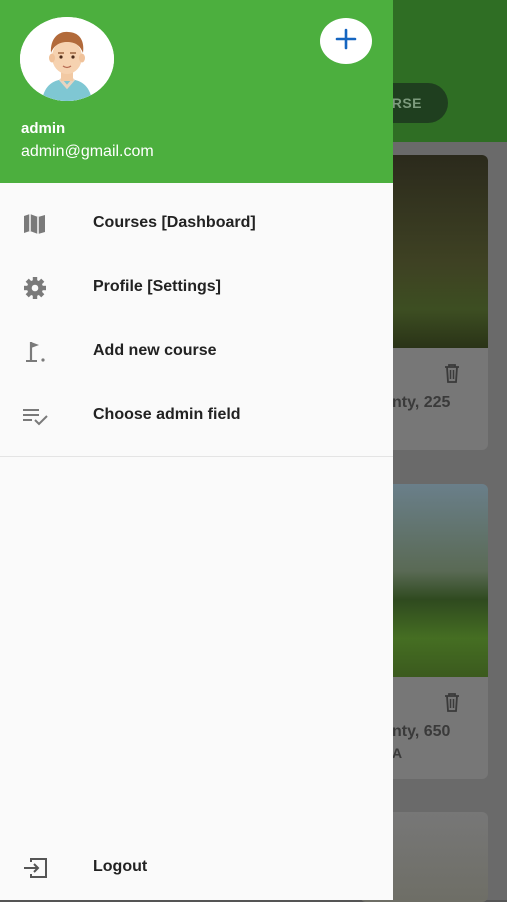 This screenshot has height=902, width=507. What do you see at coordinates (43, 128) in the screenshot?
I see `user-name: admin` at bounding box center [43, 128].